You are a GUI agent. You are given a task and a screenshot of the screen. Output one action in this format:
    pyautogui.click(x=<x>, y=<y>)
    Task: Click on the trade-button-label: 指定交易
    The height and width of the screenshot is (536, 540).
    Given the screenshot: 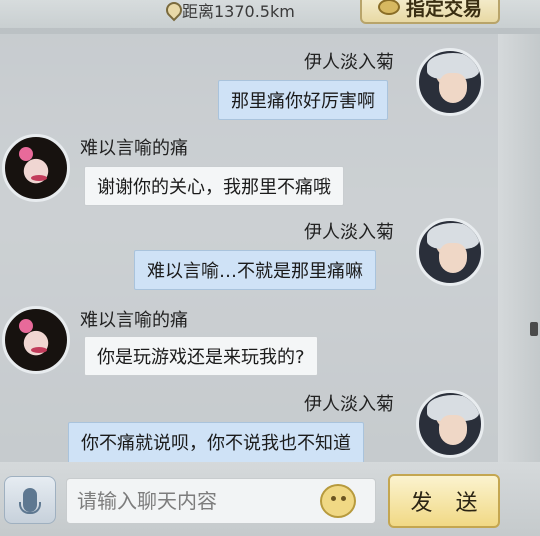 What is the action you would take?
    pyautogui.click(x=443, y=10)
    